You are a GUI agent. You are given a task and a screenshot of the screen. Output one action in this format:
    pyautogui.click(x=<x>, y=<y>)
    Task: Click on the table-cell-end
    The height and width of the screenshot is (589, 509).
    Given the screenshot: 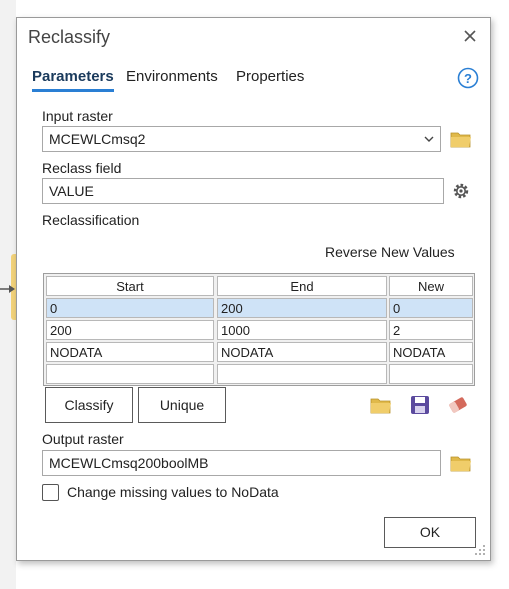 What is the action you would take?
    pyautogui.click(x=302, y=374)
    